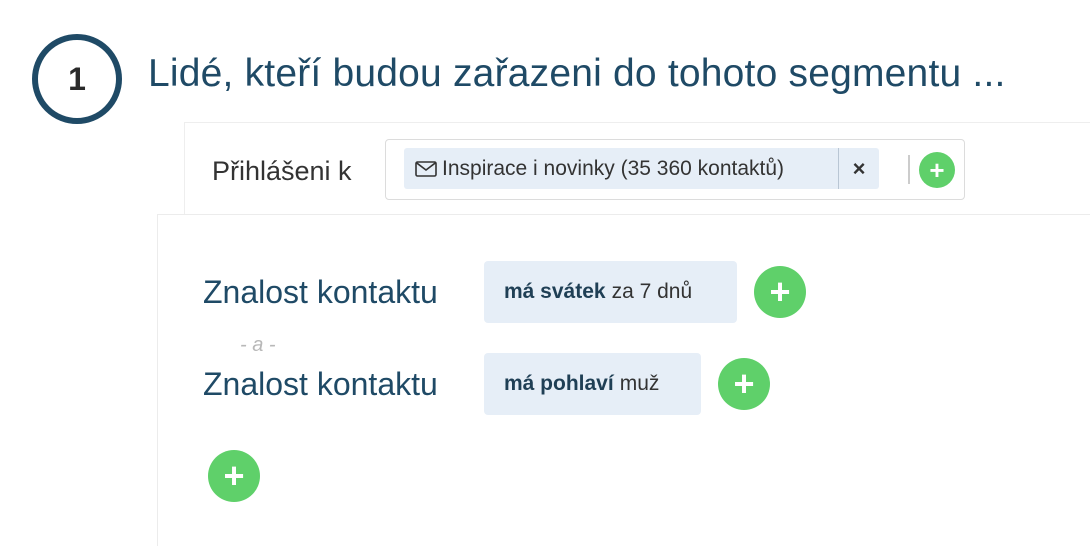 The height and width of the screenshot is (546, 1090). Describe the element at coordinates (258, 345) in the screenshot. I see `and-separator: - a -` at that location.